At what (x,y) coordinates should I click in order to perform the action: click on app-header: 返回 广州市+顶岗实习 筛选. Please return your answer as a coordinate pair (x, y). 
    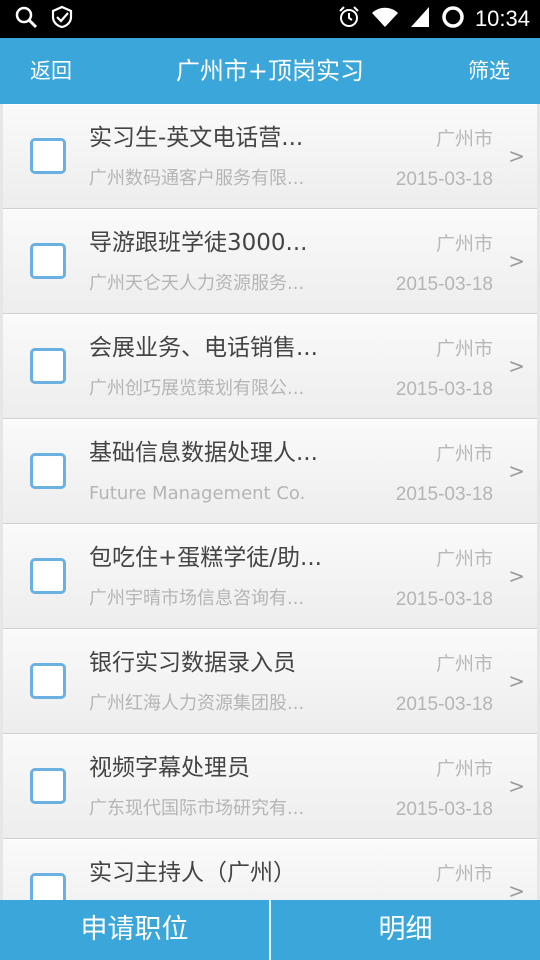
    Looking at the image, I should click on (270, 71).